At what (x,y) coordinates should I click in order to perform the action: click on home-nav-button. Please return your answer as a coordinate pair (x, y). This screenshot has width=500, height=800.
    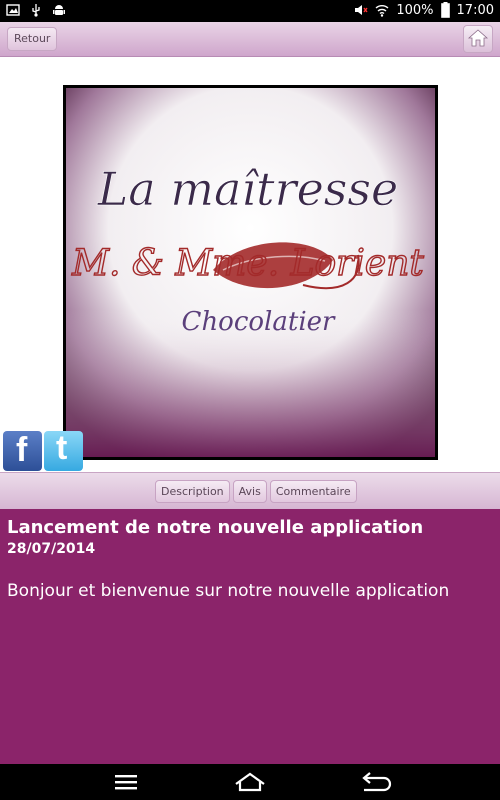
    Looking at the image, I should click on (250, 782).